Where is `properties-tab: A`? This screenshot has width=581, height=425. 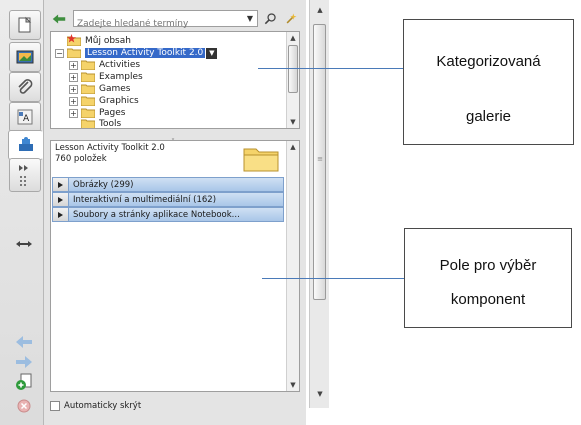
properties-tab: A is located at coordinates (25, 117).